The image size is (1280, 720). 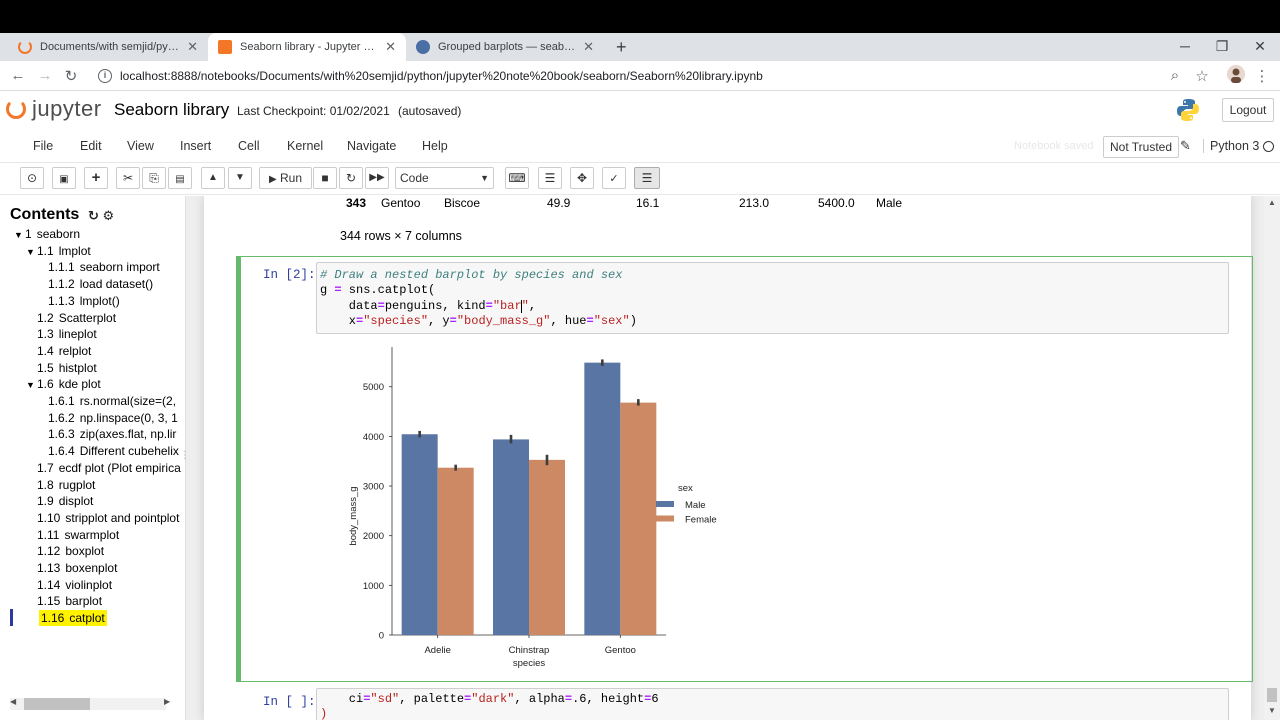 What do you see at coordinates (71, 76) in the screenshot?
I see `reload-button: ↻` at bounding box center [71, 76].